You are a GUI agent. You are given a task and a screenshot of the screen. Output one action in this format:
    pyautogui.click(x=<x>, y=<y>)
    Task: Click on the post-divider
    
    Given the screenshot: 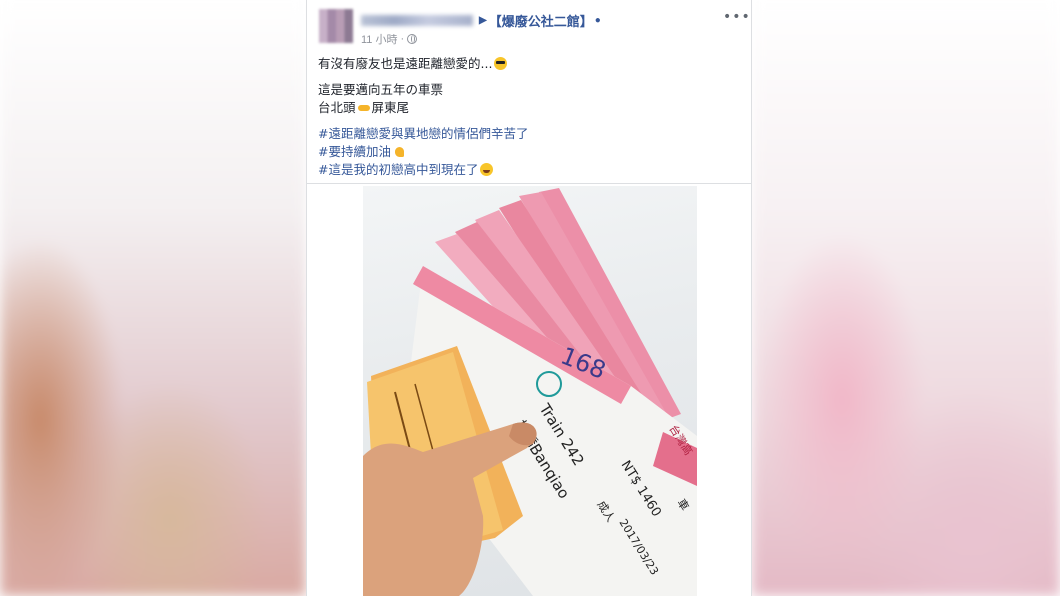 What is the action you would take?
    pyautogui.click(x=529, y=183)
    